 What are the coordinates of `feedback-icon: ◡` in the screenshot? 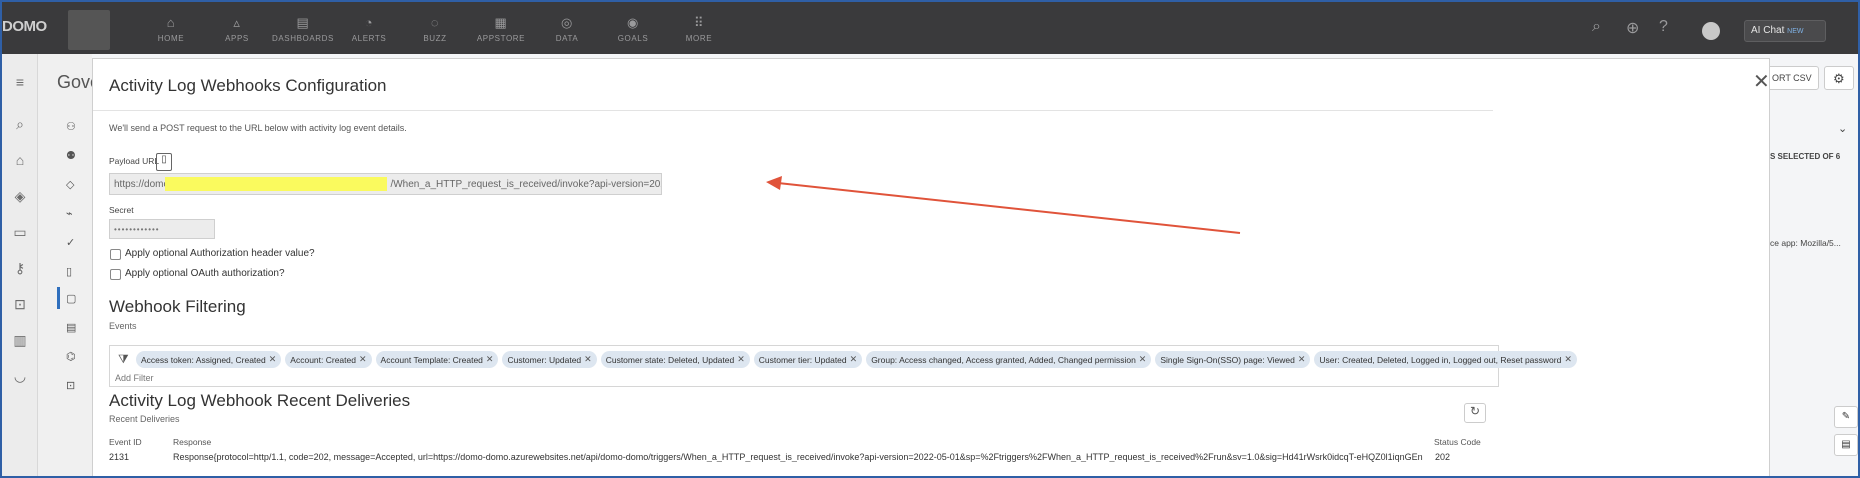 It's located at (20, 377).